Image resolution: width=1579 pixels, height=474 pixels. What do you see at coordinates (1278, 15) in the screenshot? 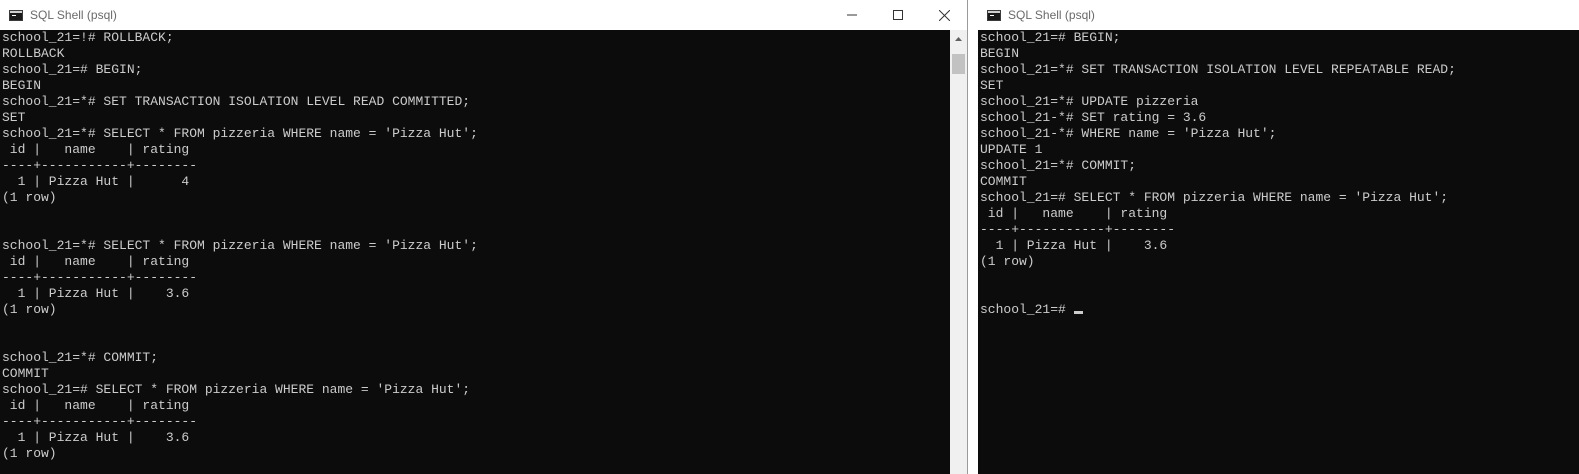
I see `right-titlebar: SQL Shell (psql)` at bounding box center [1278, 15].